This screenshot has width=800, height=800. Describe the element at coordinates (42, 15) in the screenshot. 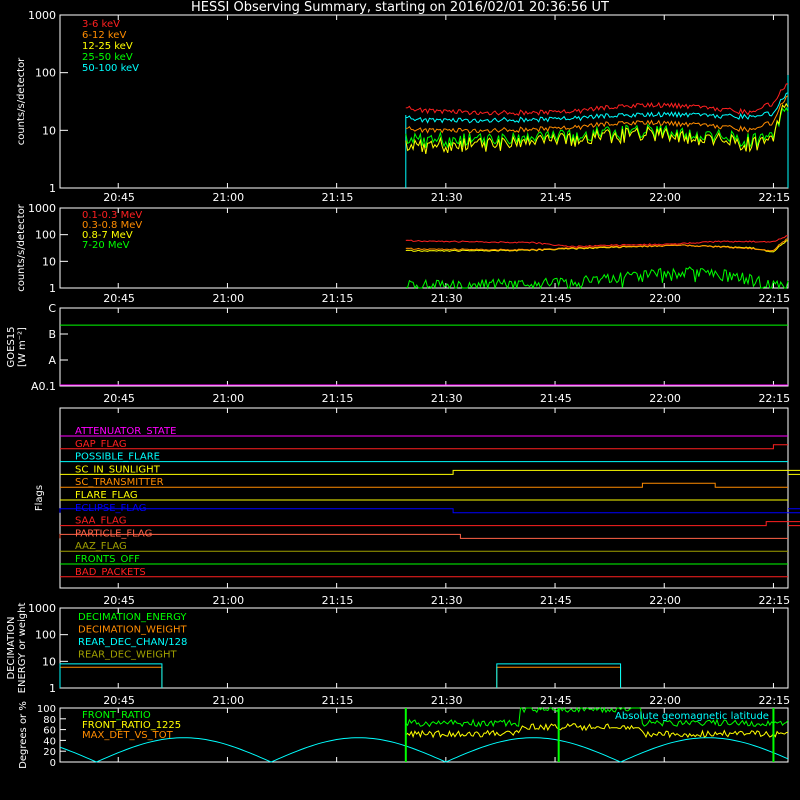

I see `y-tick-label-p1: 1000` at that location.